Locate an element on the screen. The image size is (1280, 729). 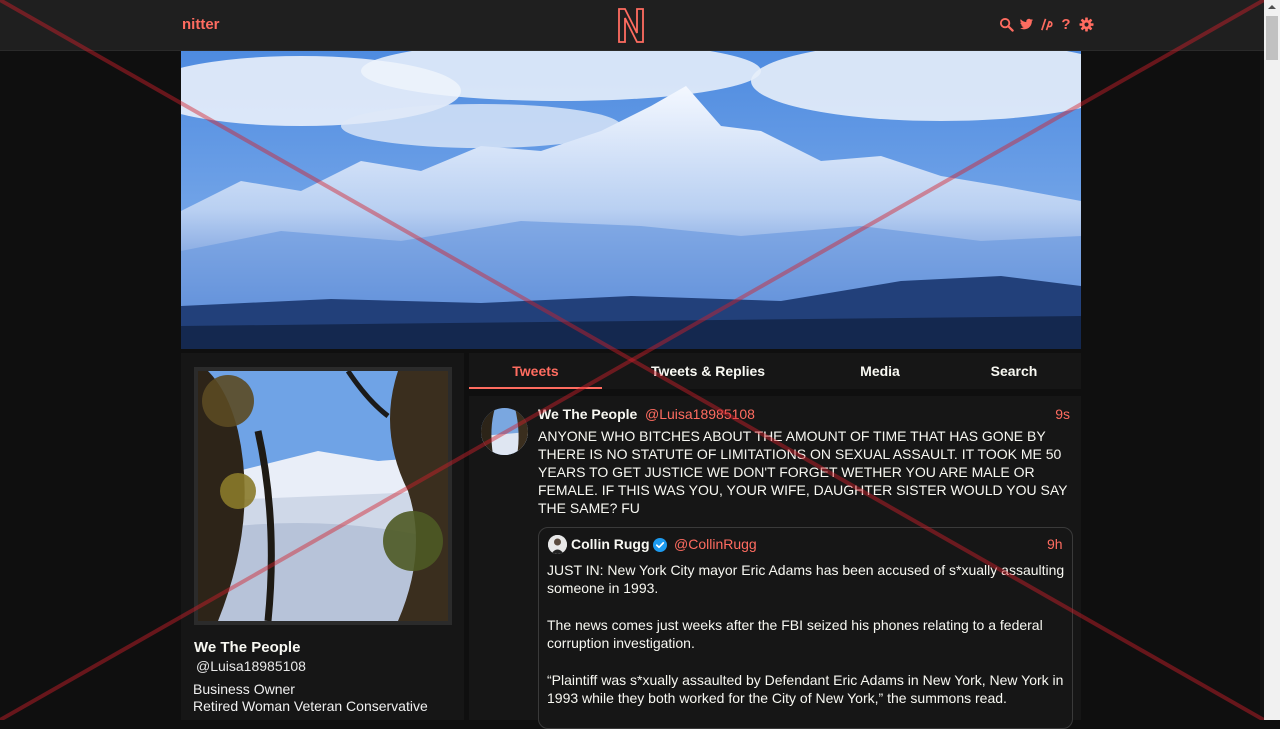
quote-username: @CollinRugg is located at coordinates (715, 544).